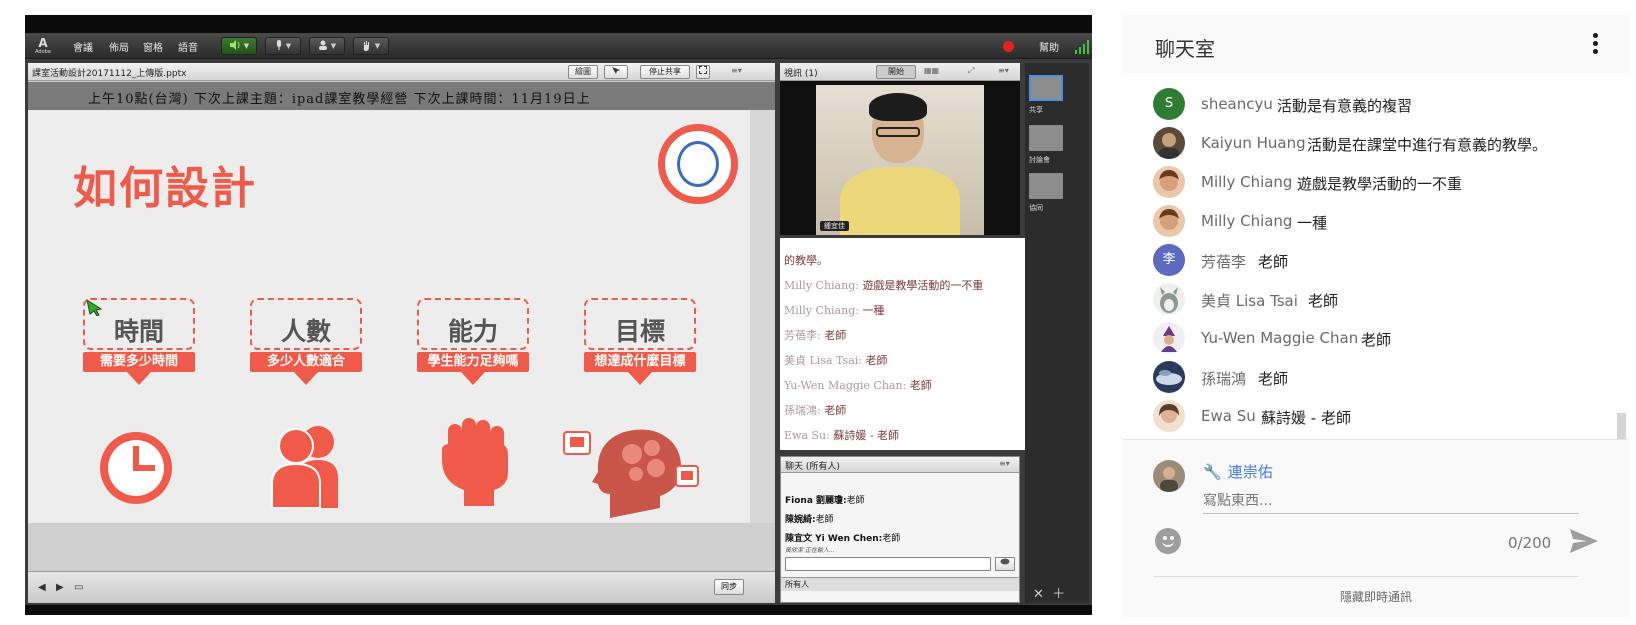 This screenshot has height=625, width=1636. Describe the element at coordinates (1279, 338) in the screenshot. I see `chat-author: Yu-Wen Maggie Chan` at that location.